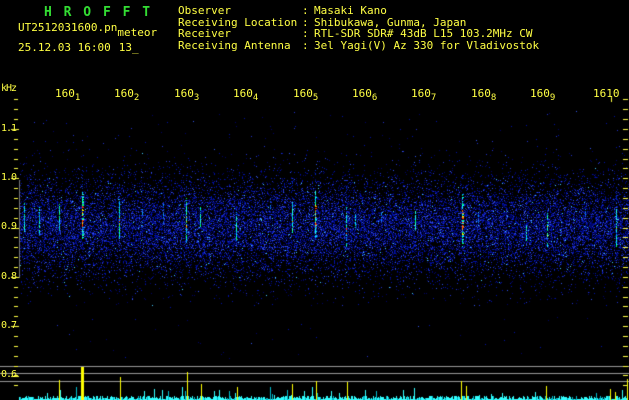 The height and width of the screenshot is (400, 629). What do you see at coordinates (128, 47) in the screenshot?
I see `counter-text: 13_` at bounding box center [128, 47].